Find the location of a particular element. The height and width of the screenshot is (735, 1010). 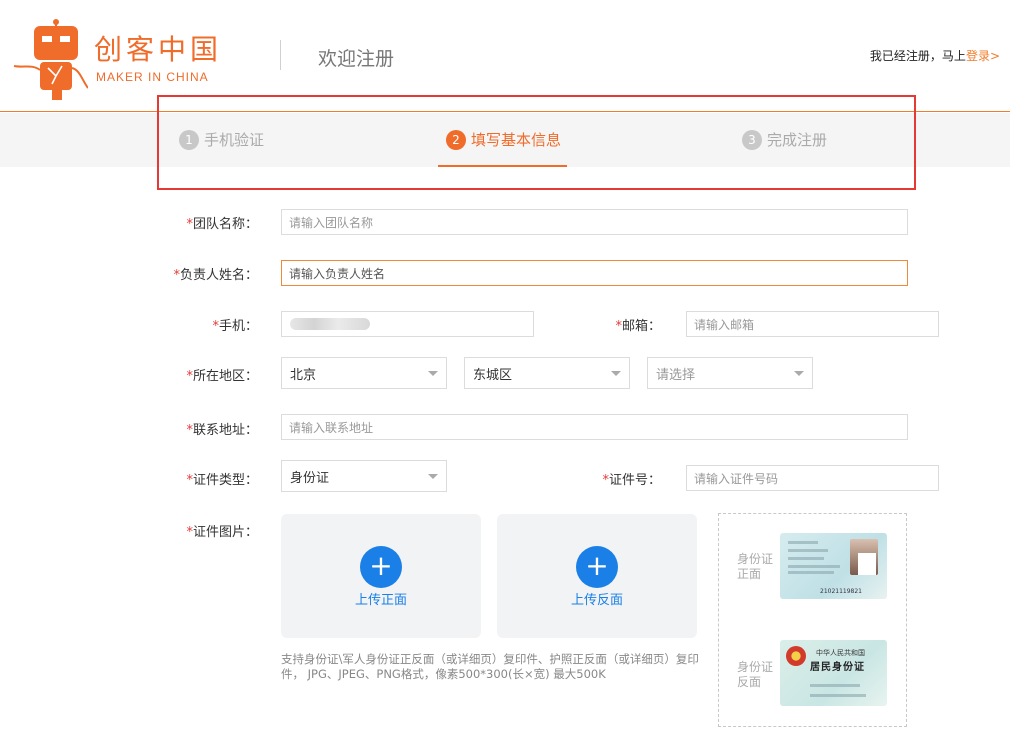

robot-logo-icon is located at coordinates (50, 59).